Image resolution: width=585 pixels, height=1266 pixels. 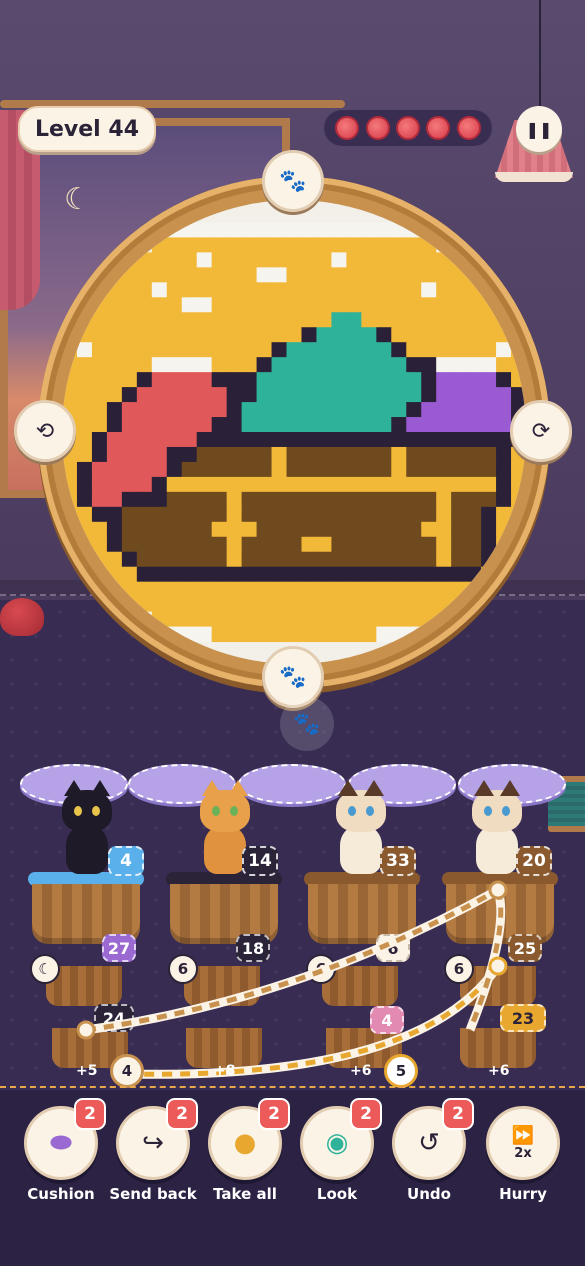 I want to click on send-back-tool-badge: 2, so click(x=182, y=1114).